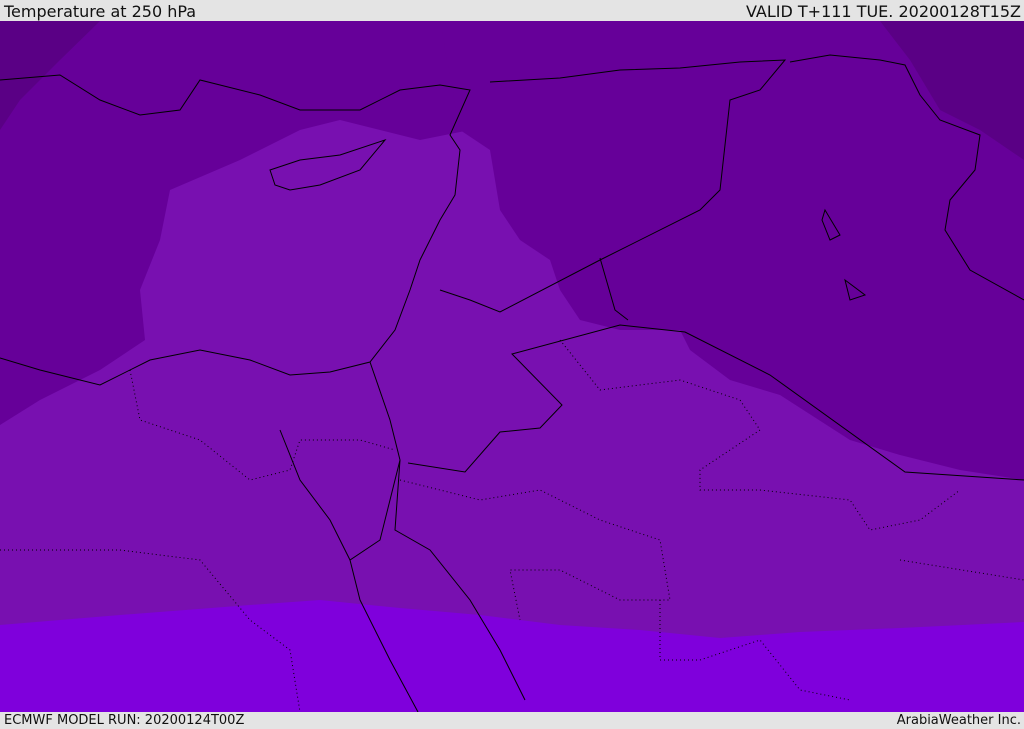  What do you see at coordinates (124, 720) in the screenshot?
I see `model-run: ECMWF MODEL RUN: 20200124T00Z` at bounding box center [124, 720].